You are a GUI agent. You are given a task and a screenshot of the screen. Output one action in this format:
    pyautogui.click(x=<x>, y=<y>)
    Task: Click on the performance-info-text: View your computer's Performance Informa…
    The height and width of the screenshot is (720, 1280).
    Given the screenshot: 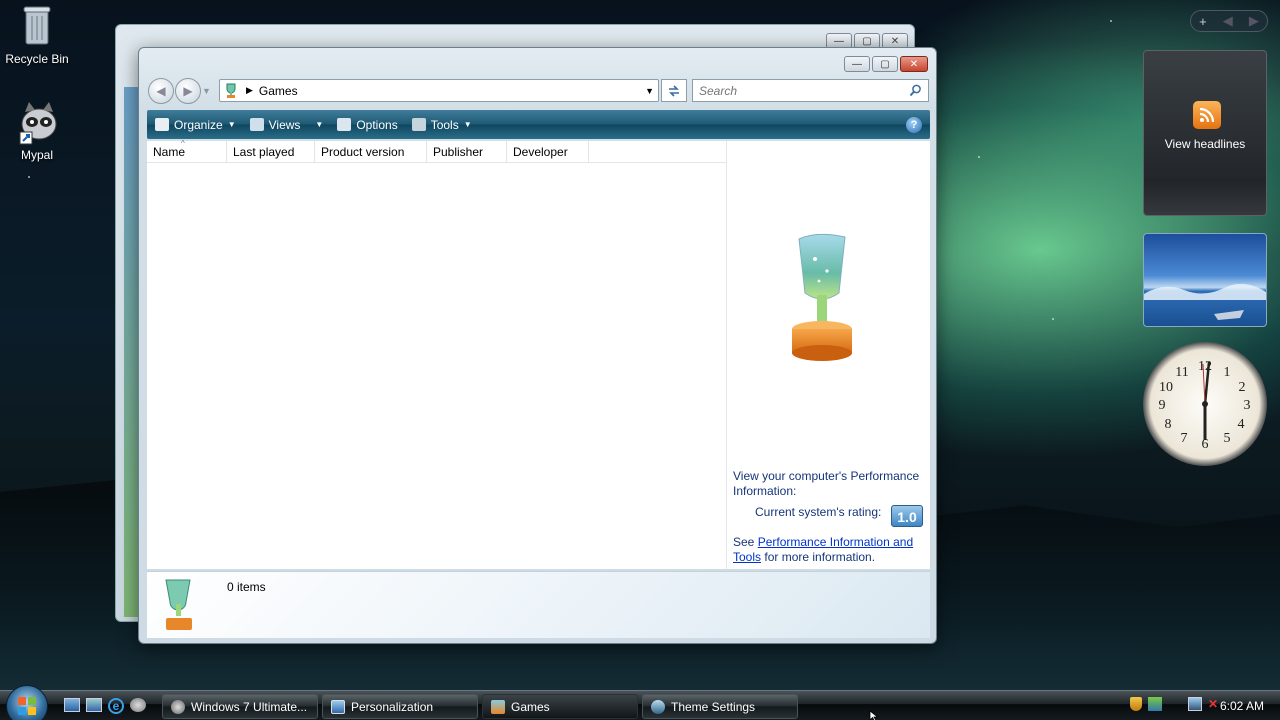 What is the action you would take?
    pyautogui.click(x=826, y=483)
    